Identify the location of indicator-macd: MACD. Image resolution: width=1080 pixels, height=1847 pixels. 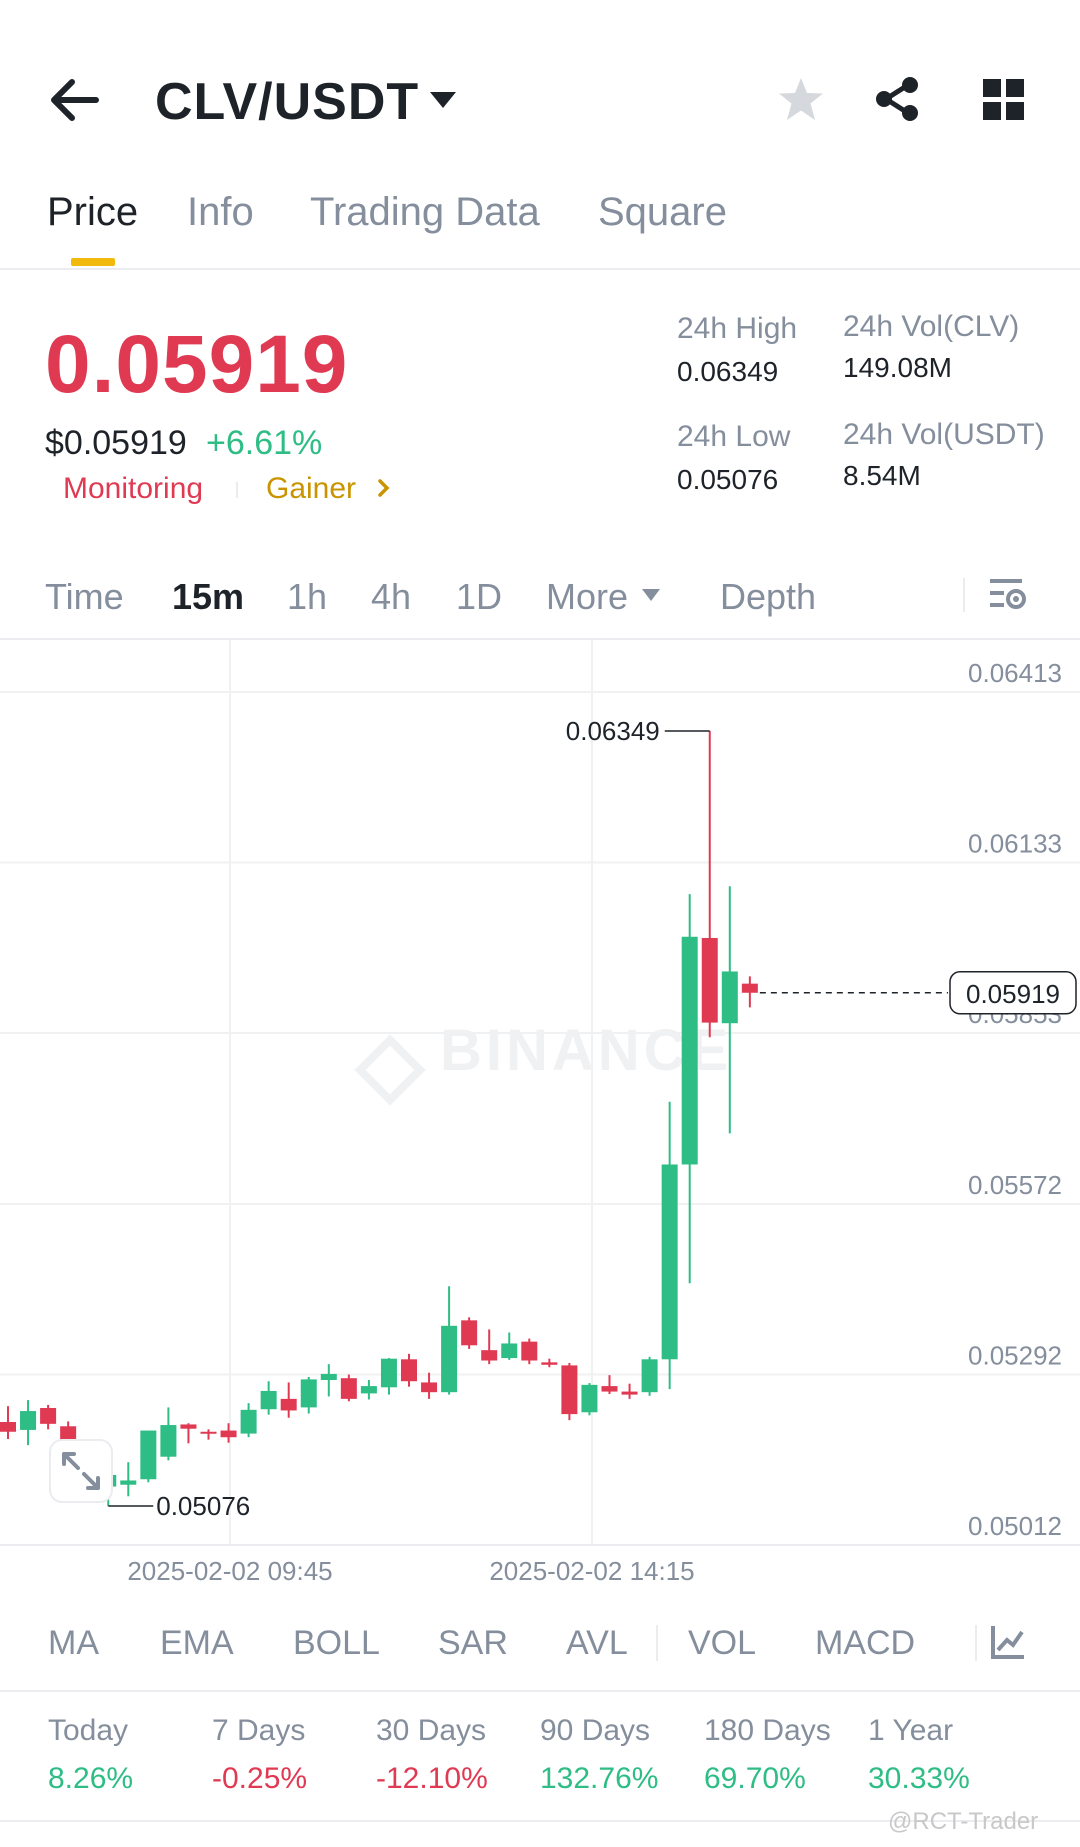
(865, 1643).